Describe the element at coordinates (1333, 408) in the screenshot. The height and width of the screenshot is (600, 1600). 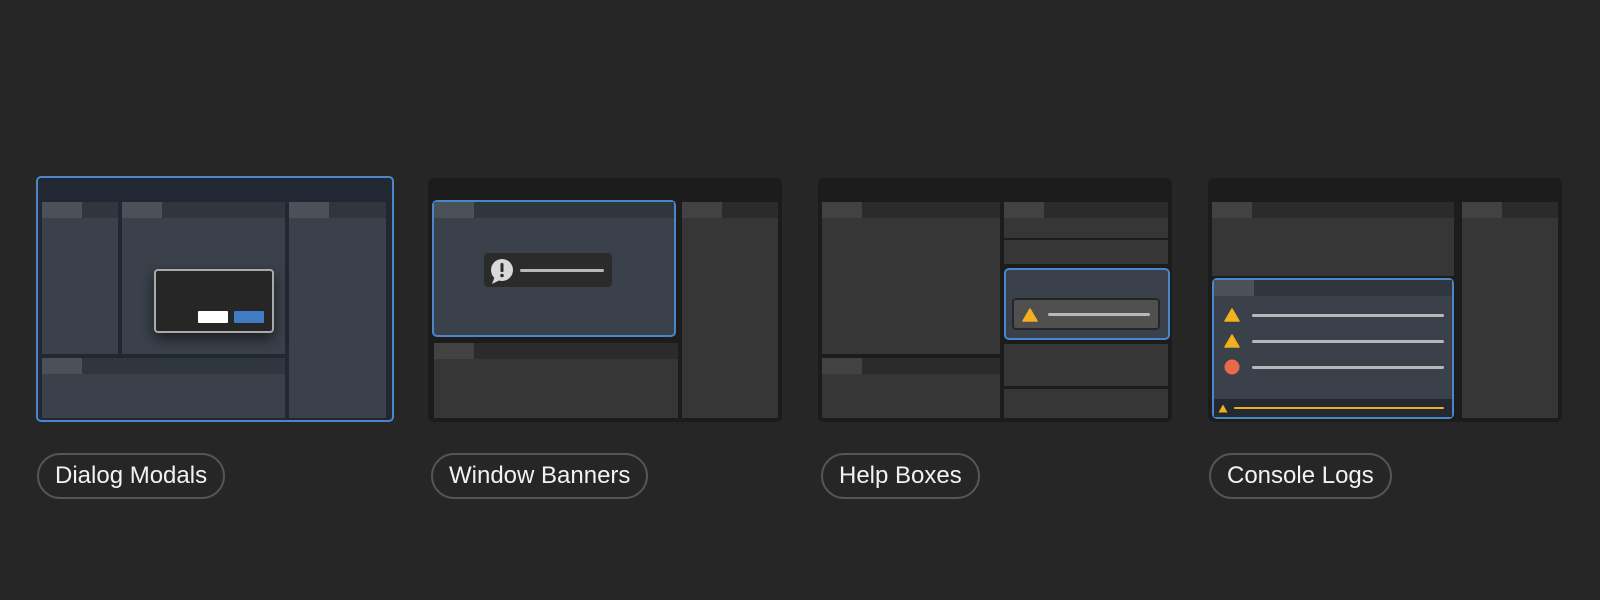
I see `console-status-bar` at that location.